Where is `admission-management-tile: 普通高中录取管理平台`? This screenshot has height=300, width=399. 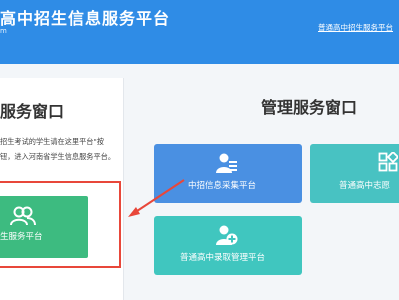 admission-management-tile: 普通高中录取管理平台 is located at coordinates (228, 245).